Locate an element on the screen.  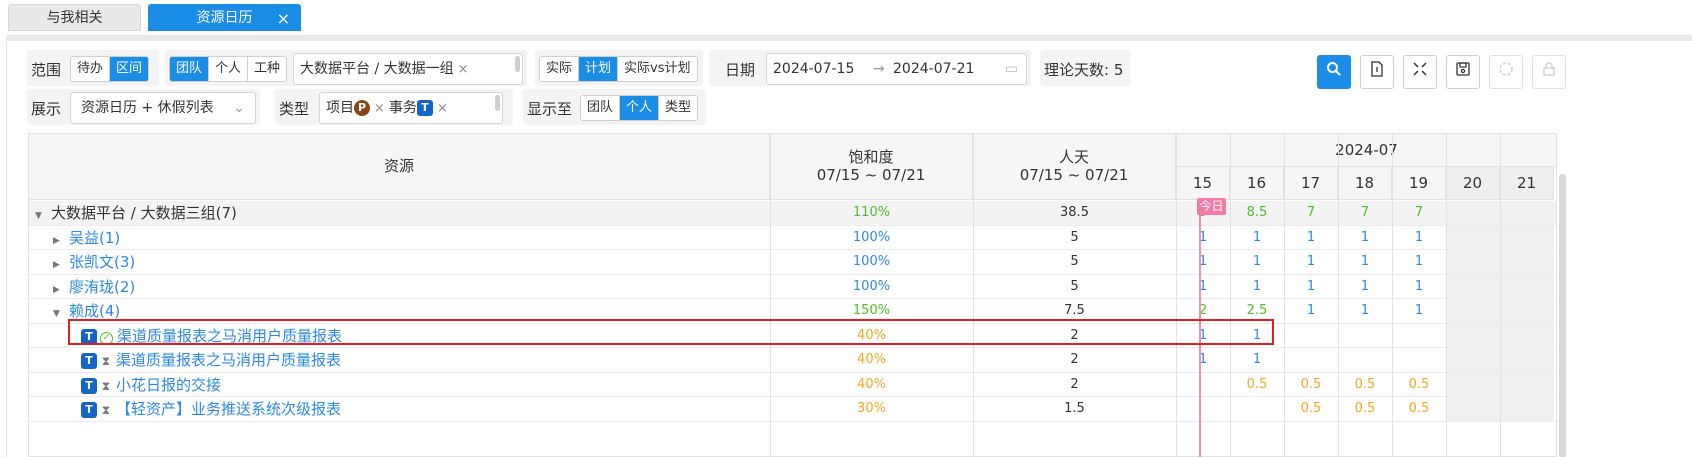
header-day: 17 is located at coordinates (1311, 183).